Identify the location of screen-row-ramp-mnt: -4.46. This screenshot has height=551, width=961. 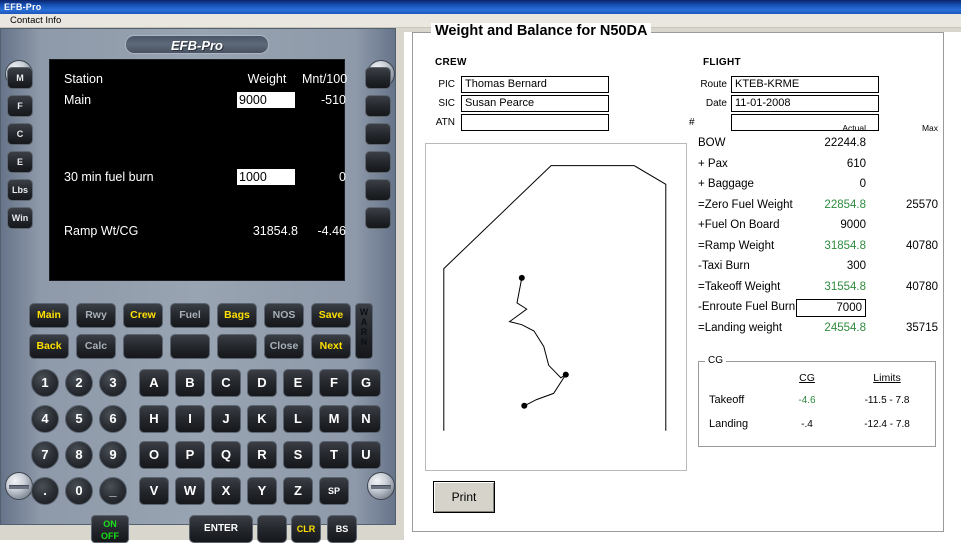
(332, 231).